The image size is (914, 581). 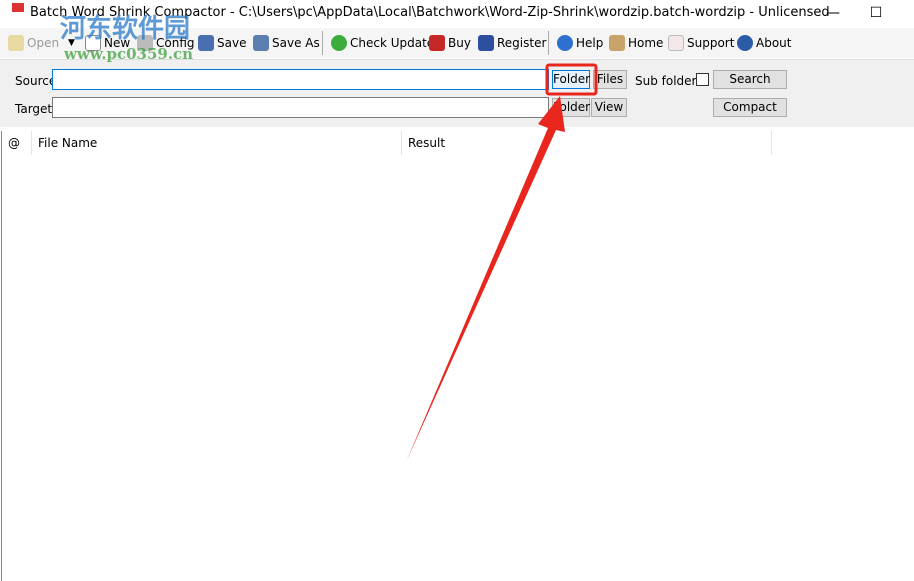 I want to click on annotation-overlay, so click(x=502, y=262).